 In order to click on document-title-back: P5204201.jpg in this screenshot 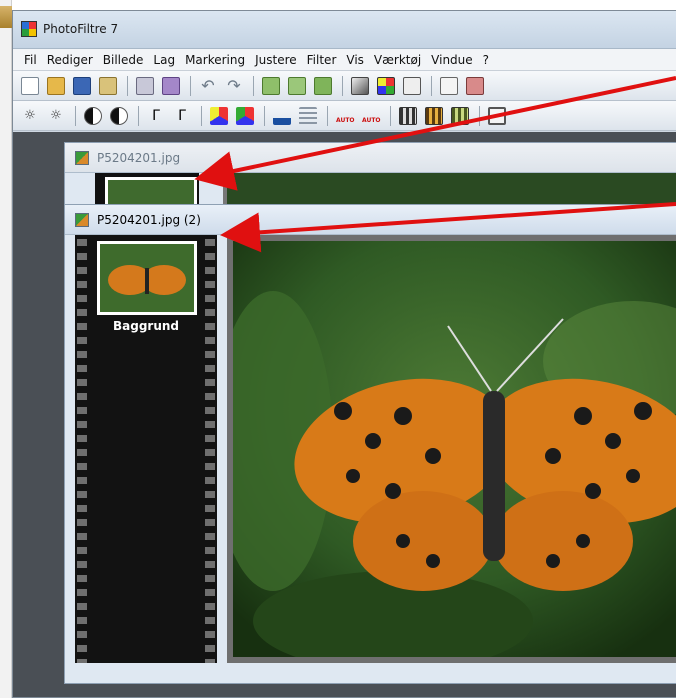, I will do `click(139, 158)`.